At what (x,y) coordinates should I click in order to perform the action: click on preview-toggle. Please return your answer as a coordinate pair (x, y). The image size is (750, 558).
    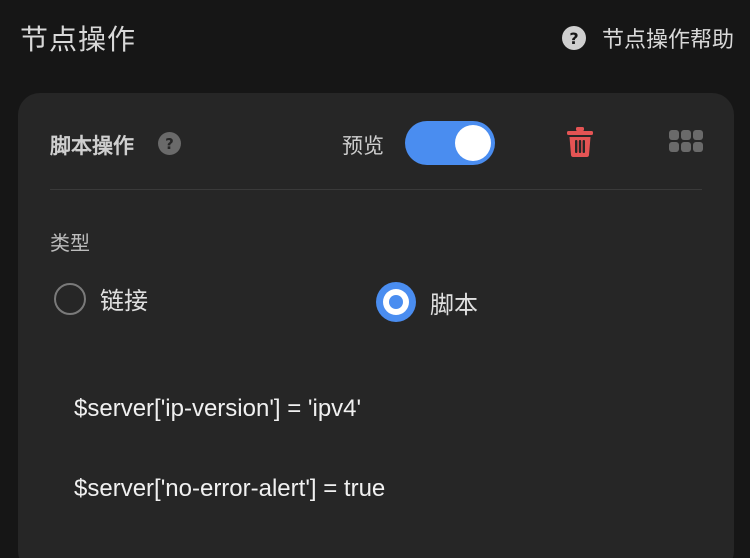
    Looking at the image, I should click on (450, 143).